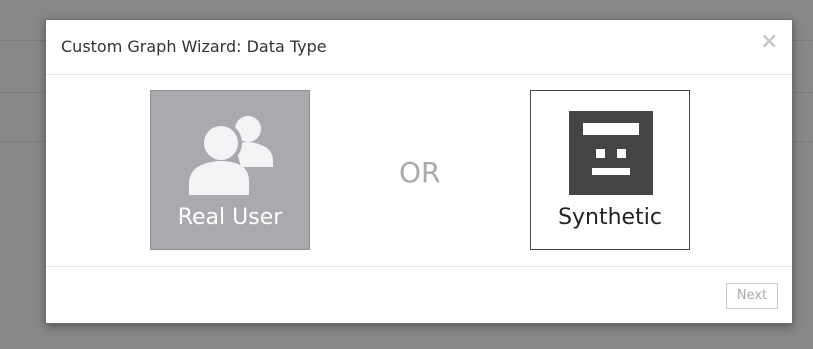 The image size is (813, 349). Describe the element at coordinates (194, 46) in the screenshot. I see `modal-title: Custom Graph Wizard: Data Type` at that location.